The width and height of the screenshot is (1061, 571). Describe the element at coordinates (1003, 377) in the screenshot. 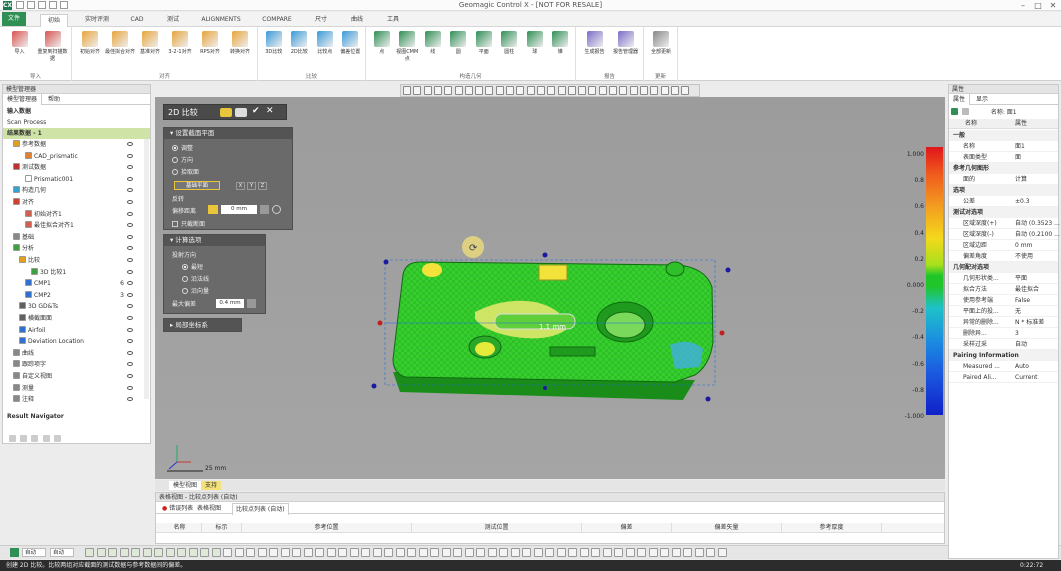

I see `property-row: Paired Ali... Current` at that location.